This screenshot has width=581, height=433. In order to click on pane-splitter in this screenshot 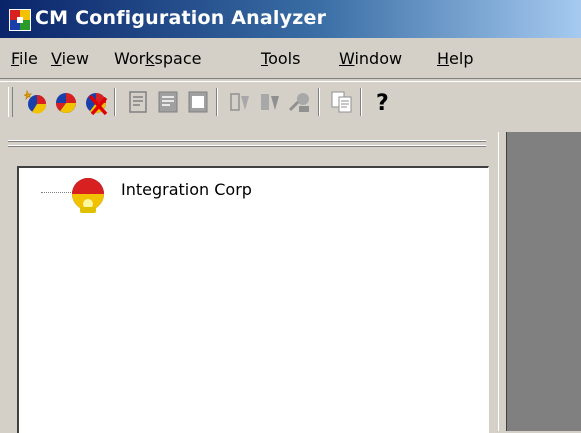, I will do `click(502, 281)`.